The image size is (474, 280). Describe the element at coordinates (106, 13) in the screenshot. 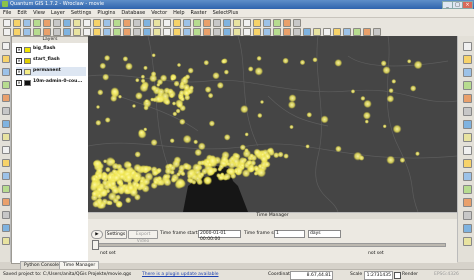

I see `menu-plugins: Plugins` at that location.